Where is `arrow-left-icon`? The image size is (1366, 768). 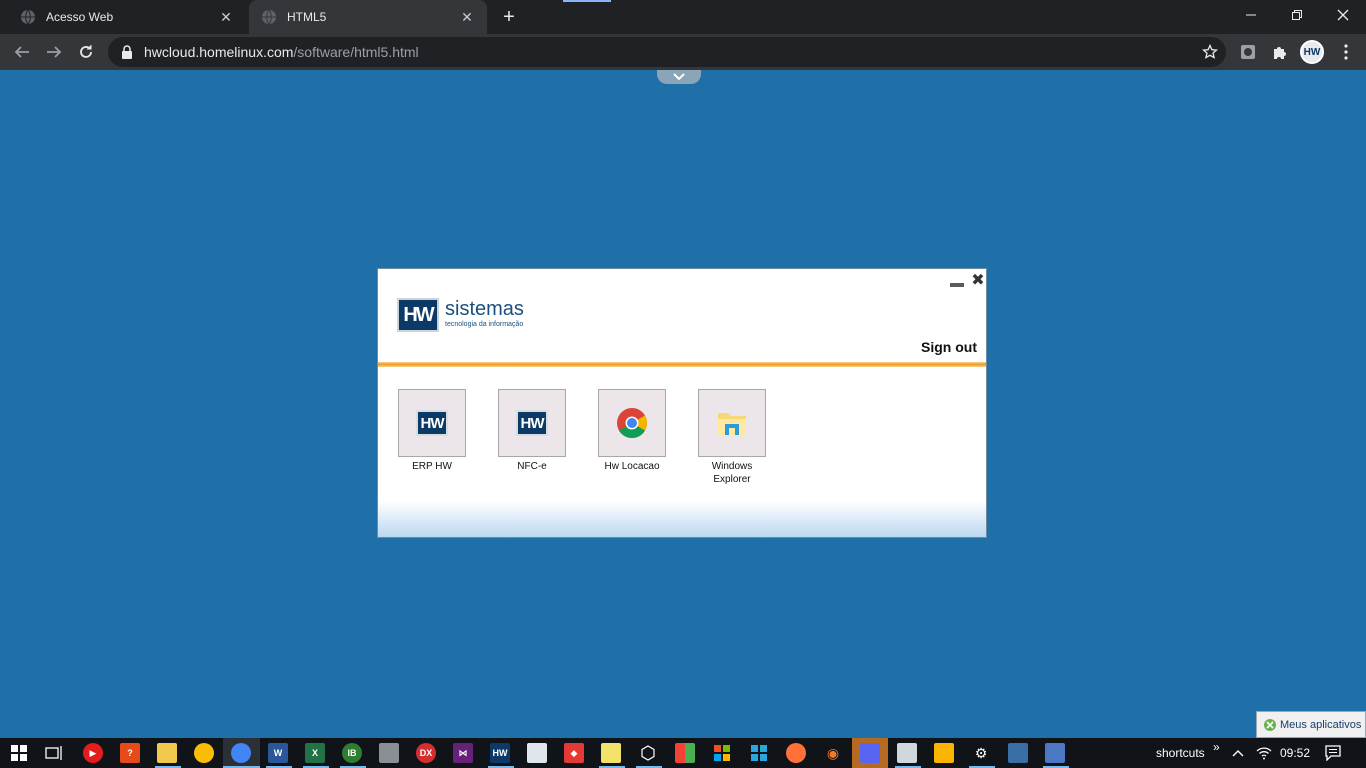
arrow-left-icon is located at coordinates (21, 52).